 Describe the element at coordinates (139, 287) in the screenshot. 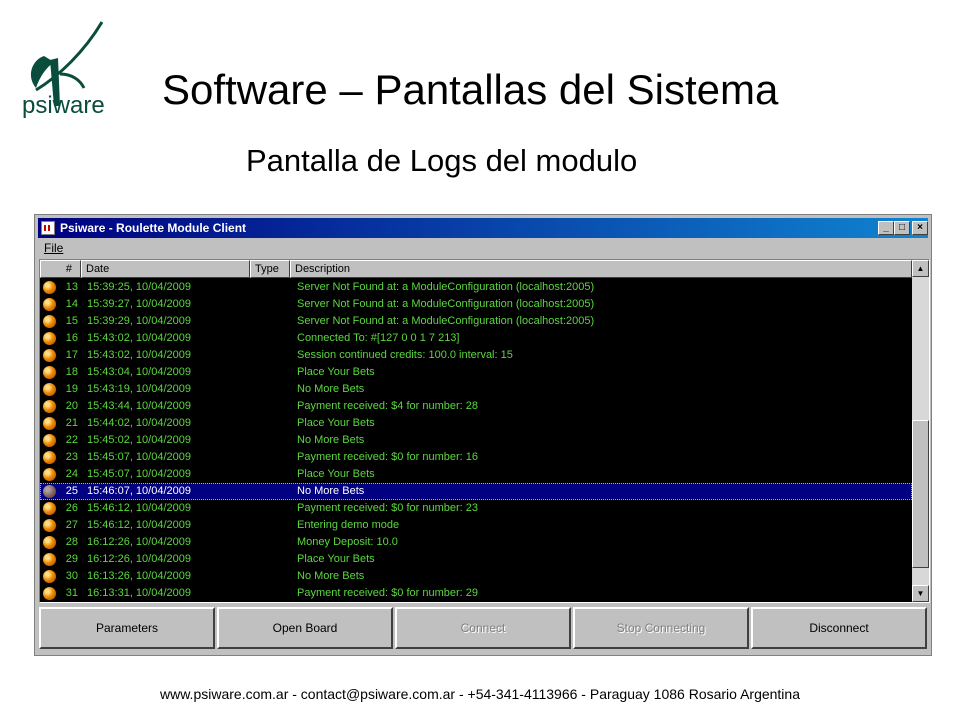

I see `row-date: 15:39:25, 10/04/2009` at that location.